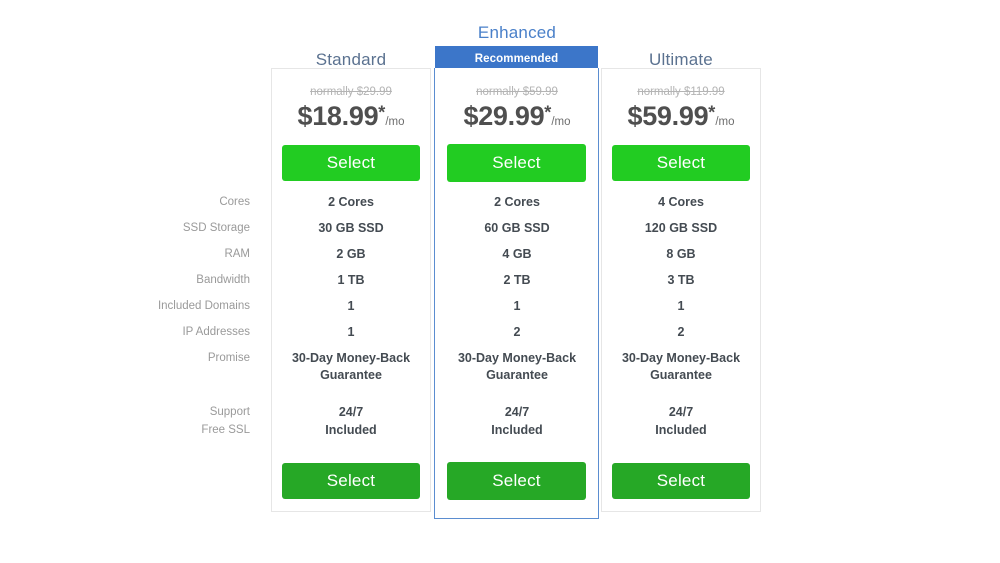 Image resolution: width=1000 pixels, height=563 pixels. Describe the element at coordinates (681, 59) in the screenshot. I see `plan-title-ultimate: Ultimate` at that location.